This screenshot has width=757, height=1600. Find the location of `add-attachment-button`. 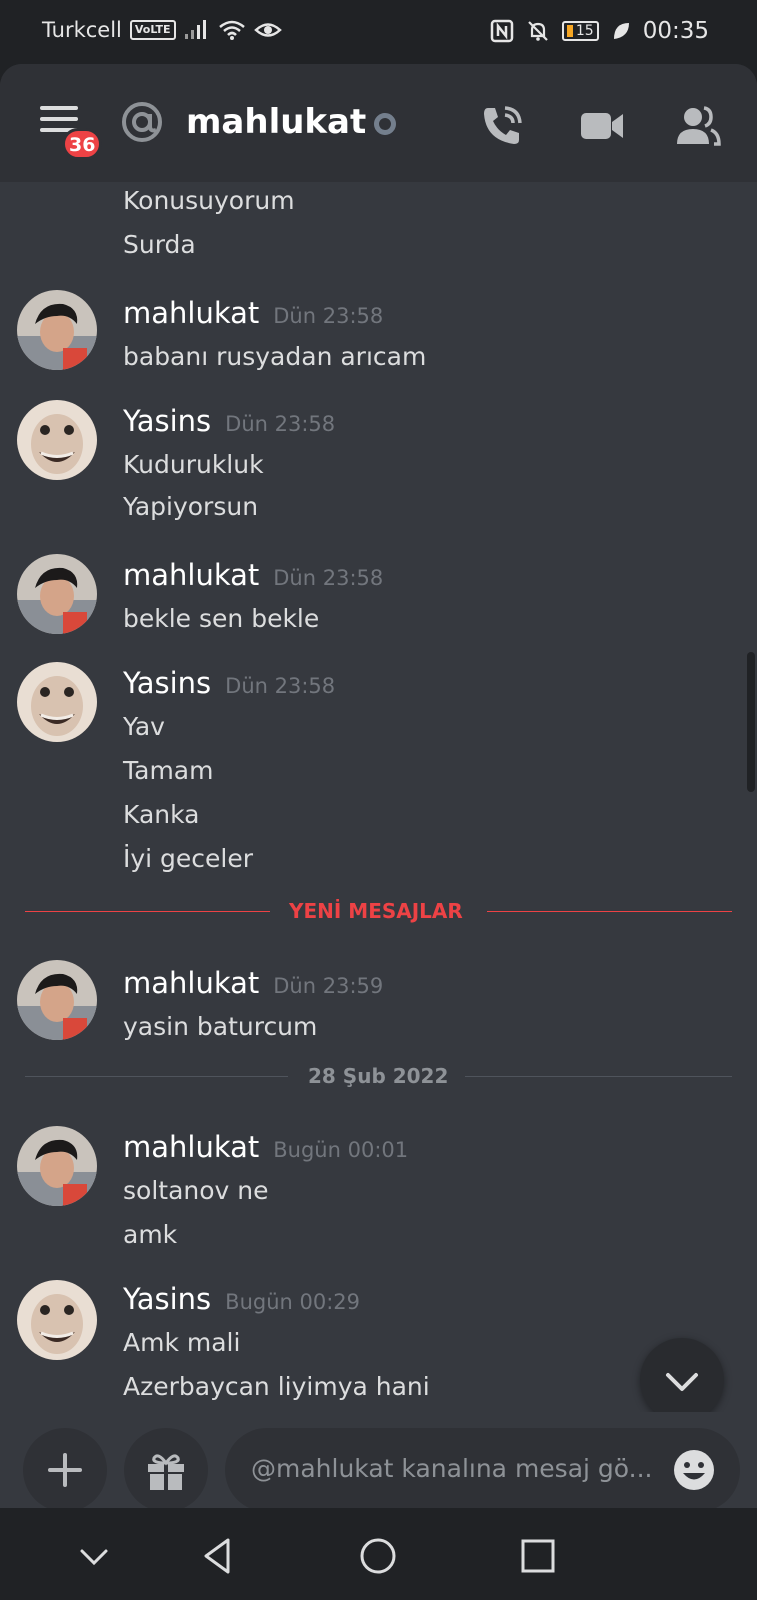

add-attachment-button is located at coordinates (65, 1468).